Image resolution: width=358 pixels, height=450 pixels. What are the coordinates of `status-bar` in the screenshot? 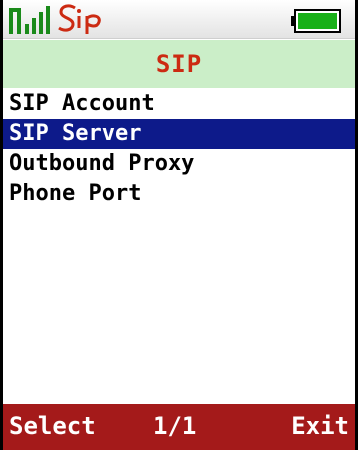 It's located at (179, 19).